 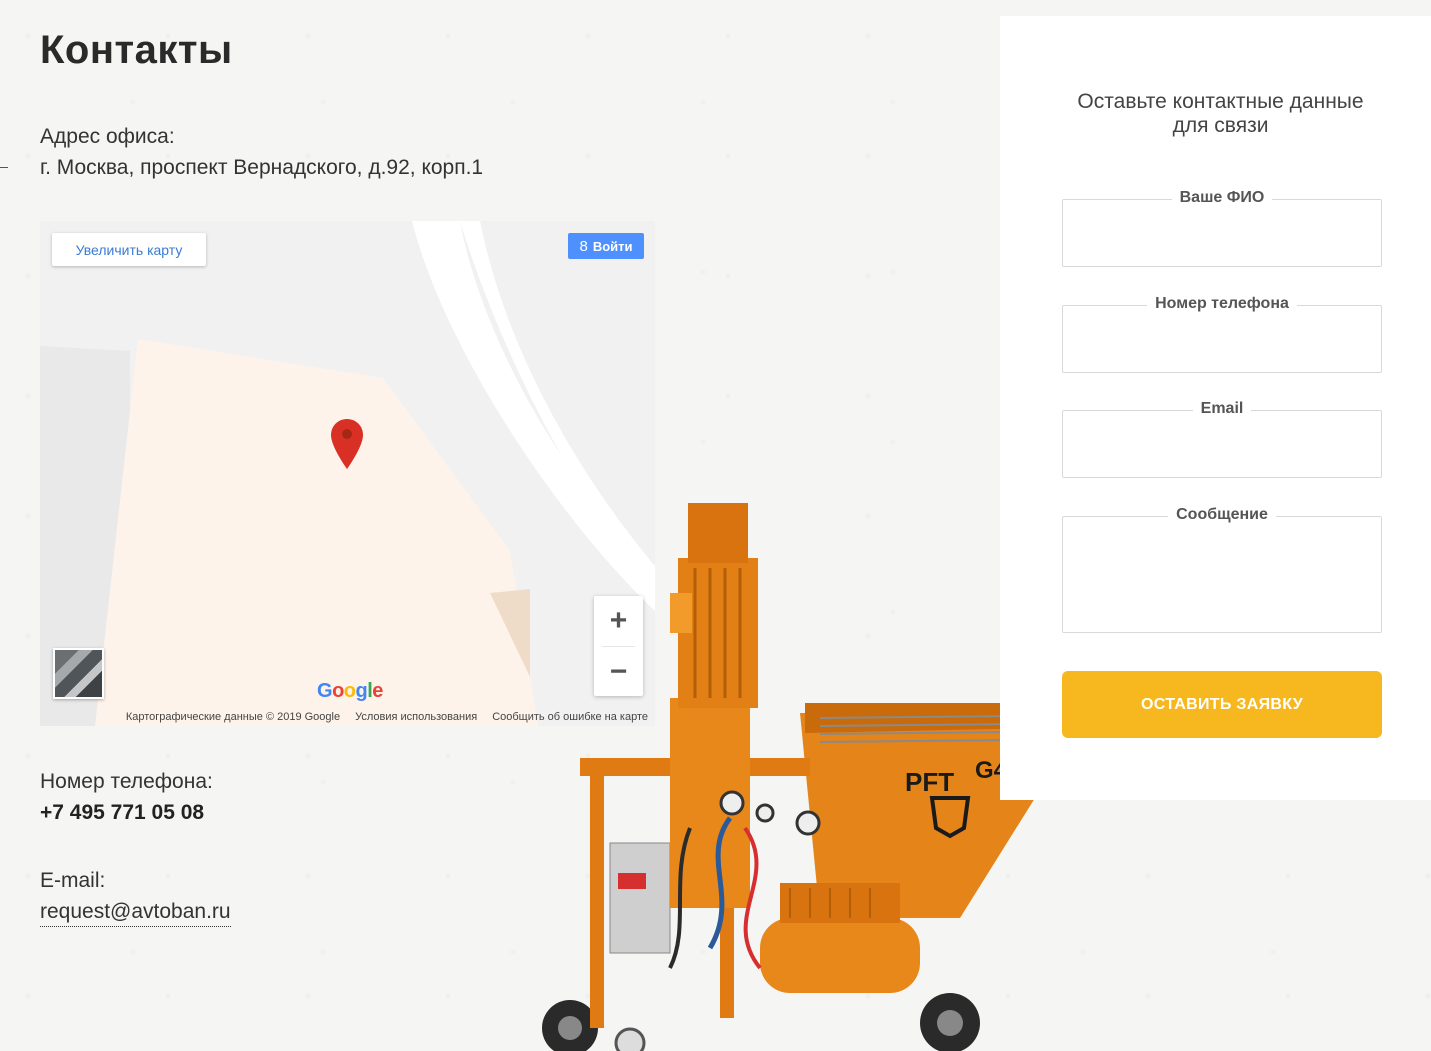 I want to click on email-label: E-mail:, so click(x=73, y=880).